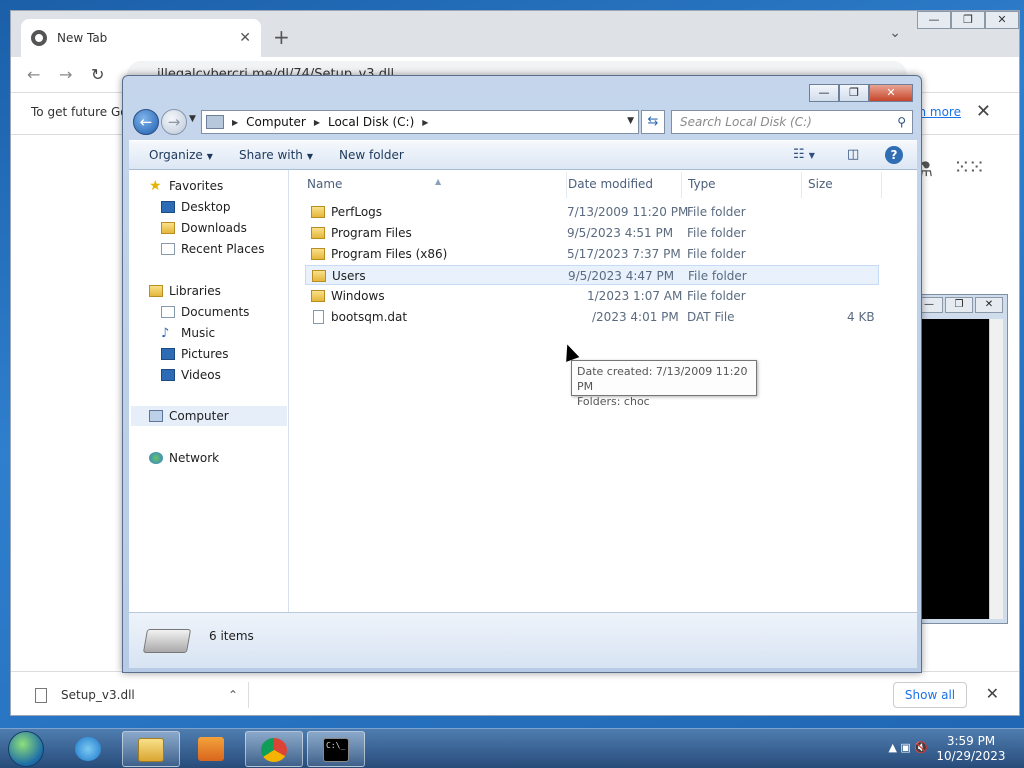  What do you see at coordinates (824, 93) in the screenshot?
I see `explorer-minimize-button: —` at bounding box center [824, 93].